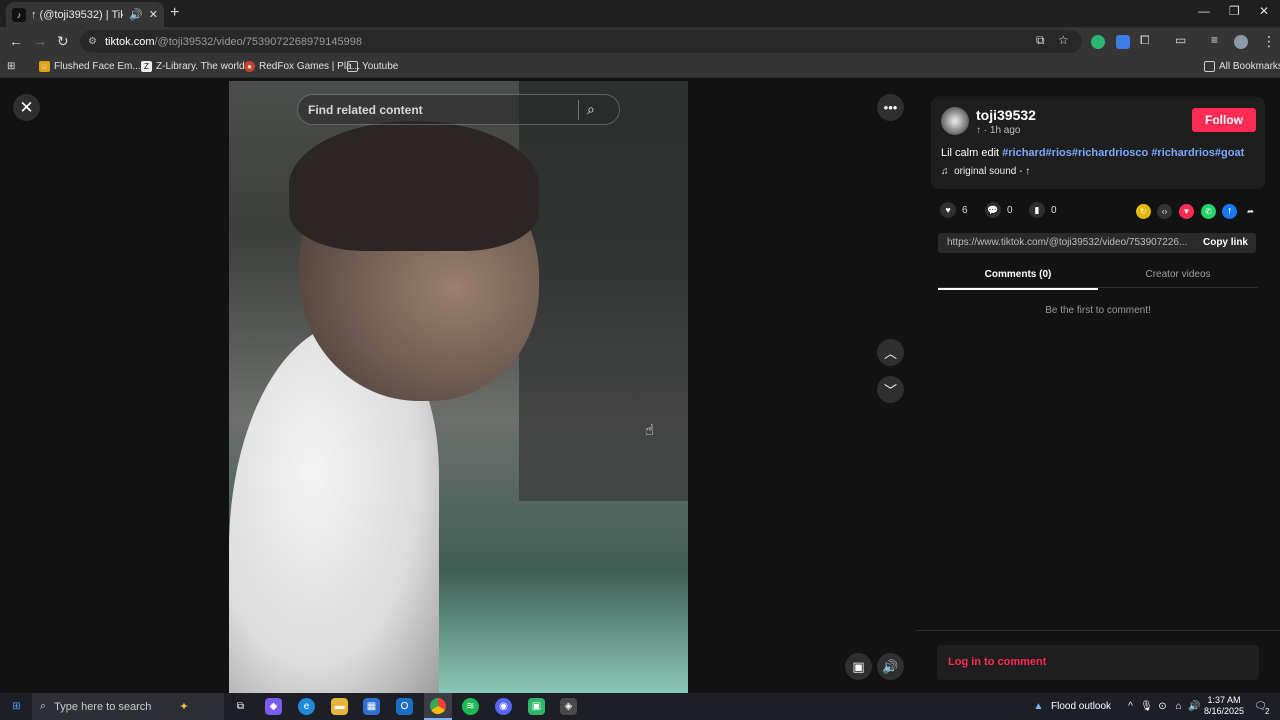 This screenshot has height=720, width=1280. I want to click on bookmark-item: Youtube, so click(372, 66).